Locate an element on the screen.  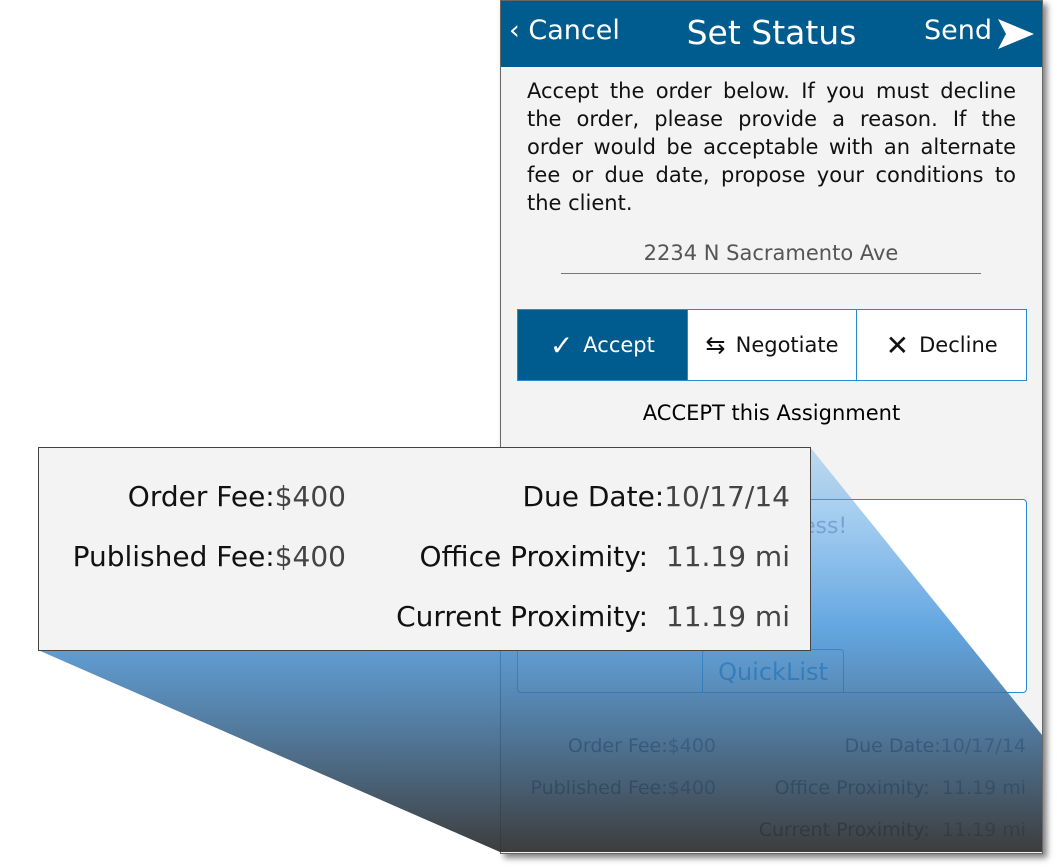
order-fee-value: $400 is located at coordinates (691, 746).